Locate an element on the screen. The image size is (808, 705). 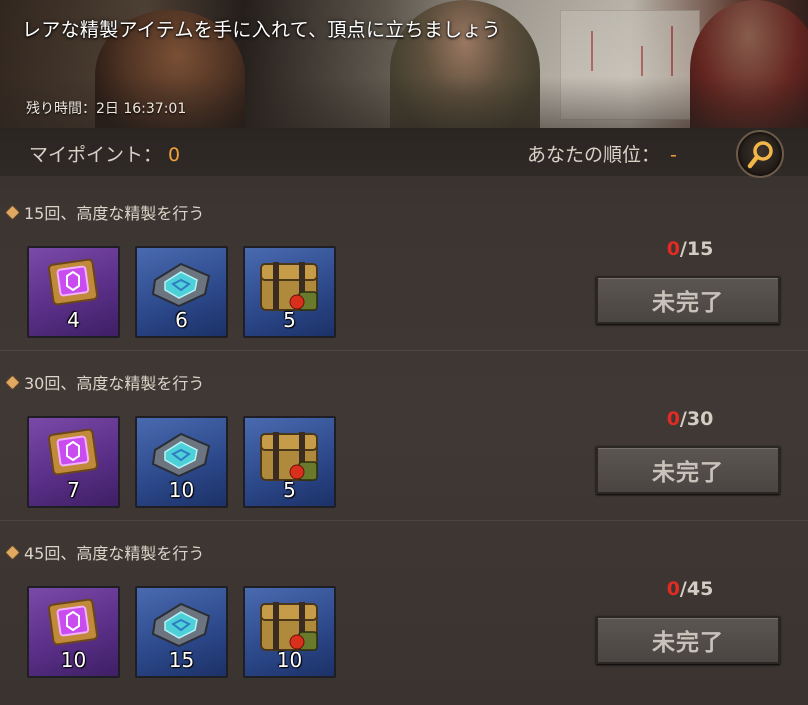
reward-item-blue-chip: 10 is located at coordinates (181, 462).